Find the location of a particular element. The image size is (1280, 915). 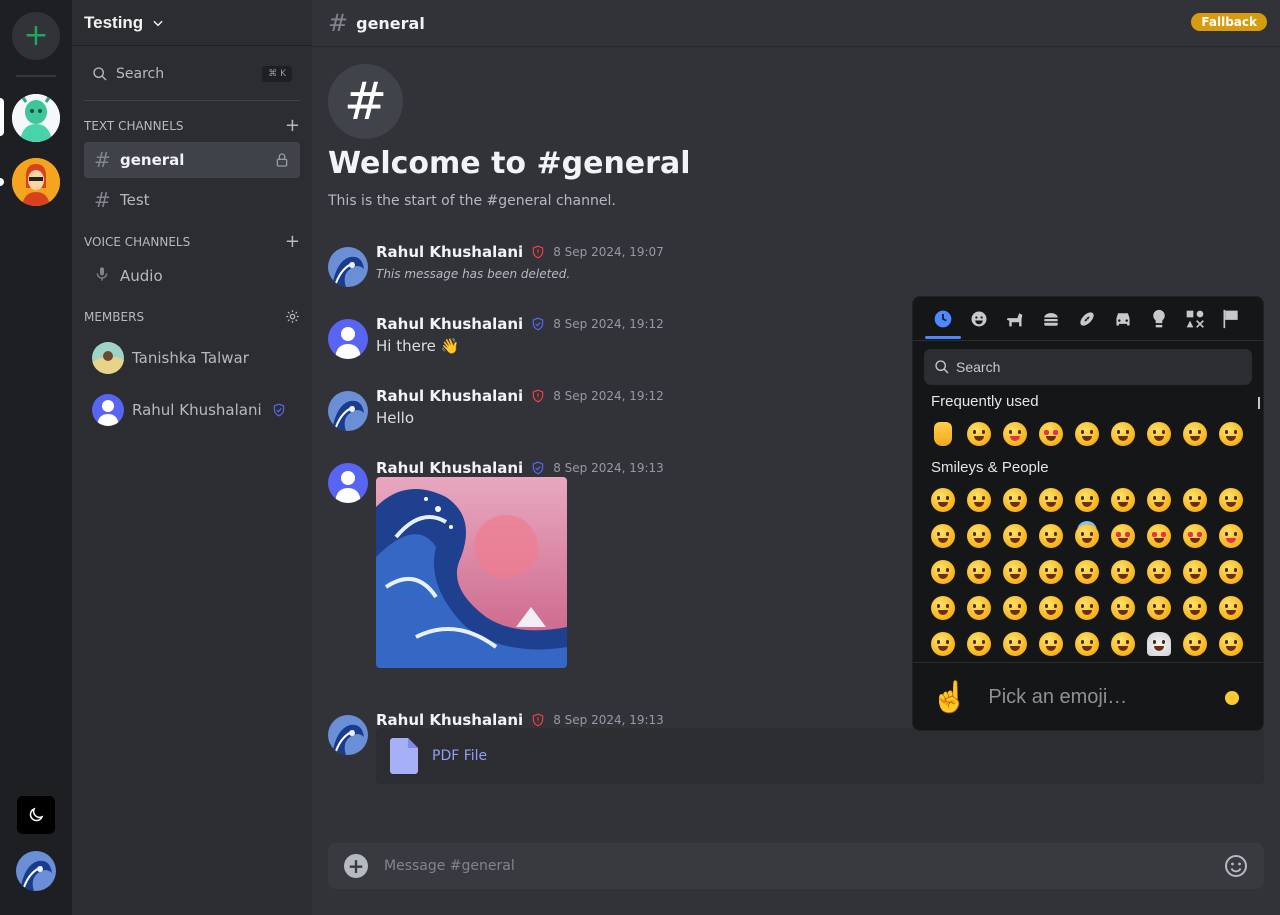

kissing-emoji is located at coordinates (1015, 434).